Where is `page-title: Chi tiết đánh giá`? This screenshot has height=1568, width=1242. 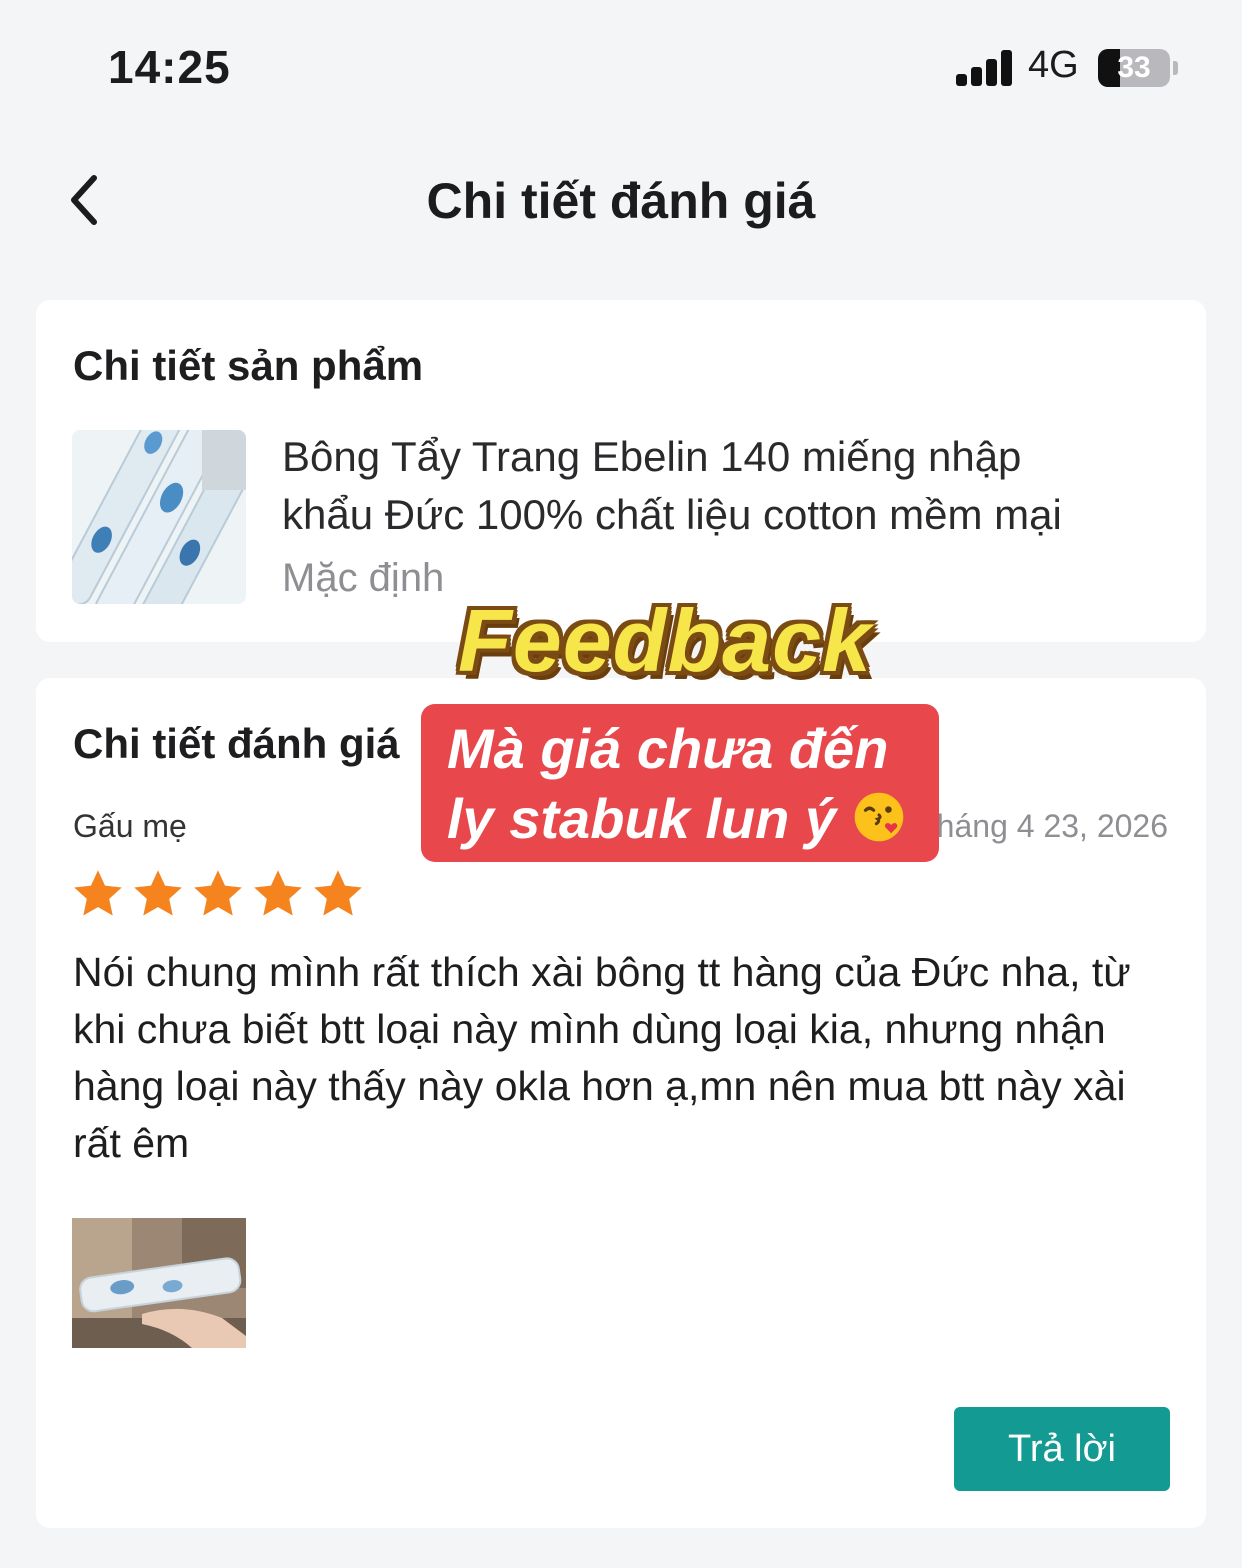 page-title: Chi tiết đánh giá is located at coordinates (621, 201).